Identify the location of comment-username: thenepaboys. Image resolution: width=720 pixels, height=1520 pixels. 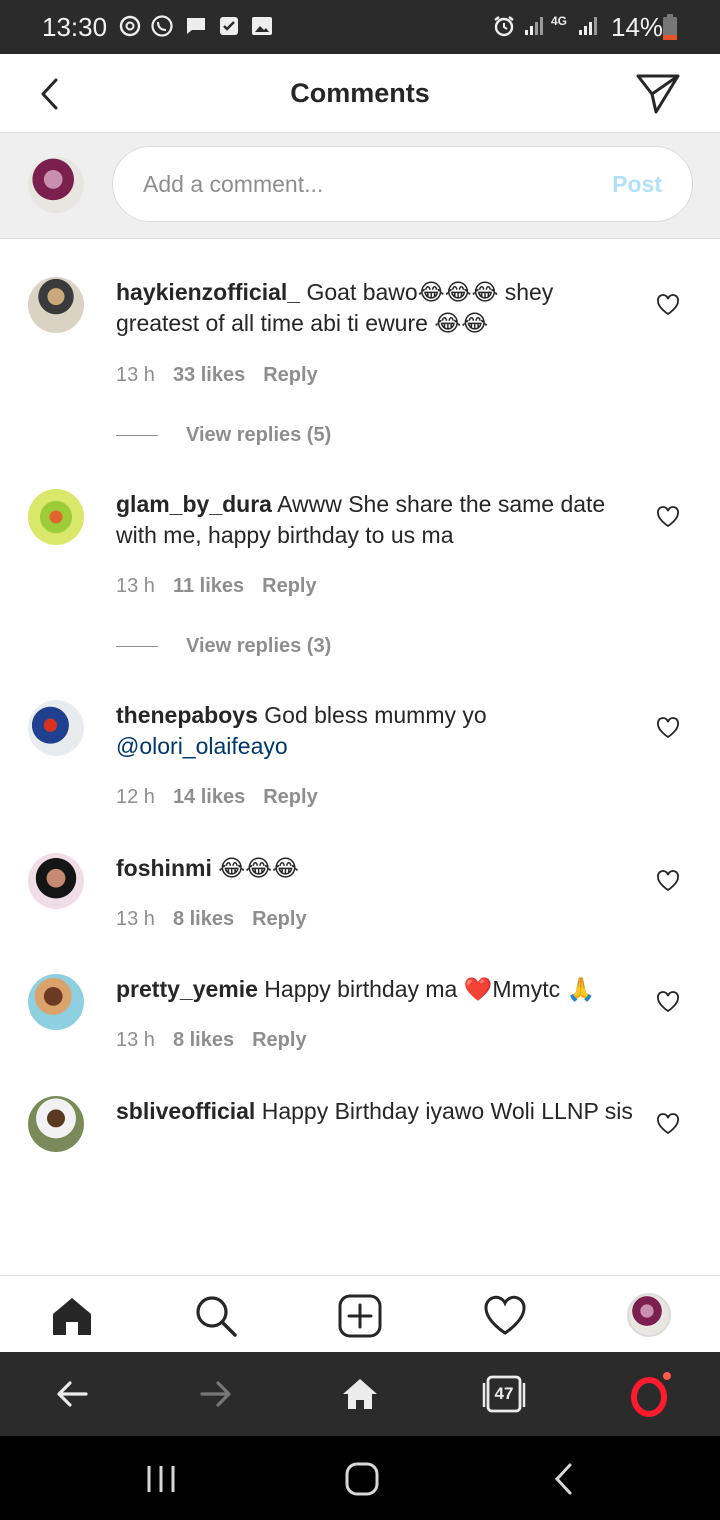
(187, 715).